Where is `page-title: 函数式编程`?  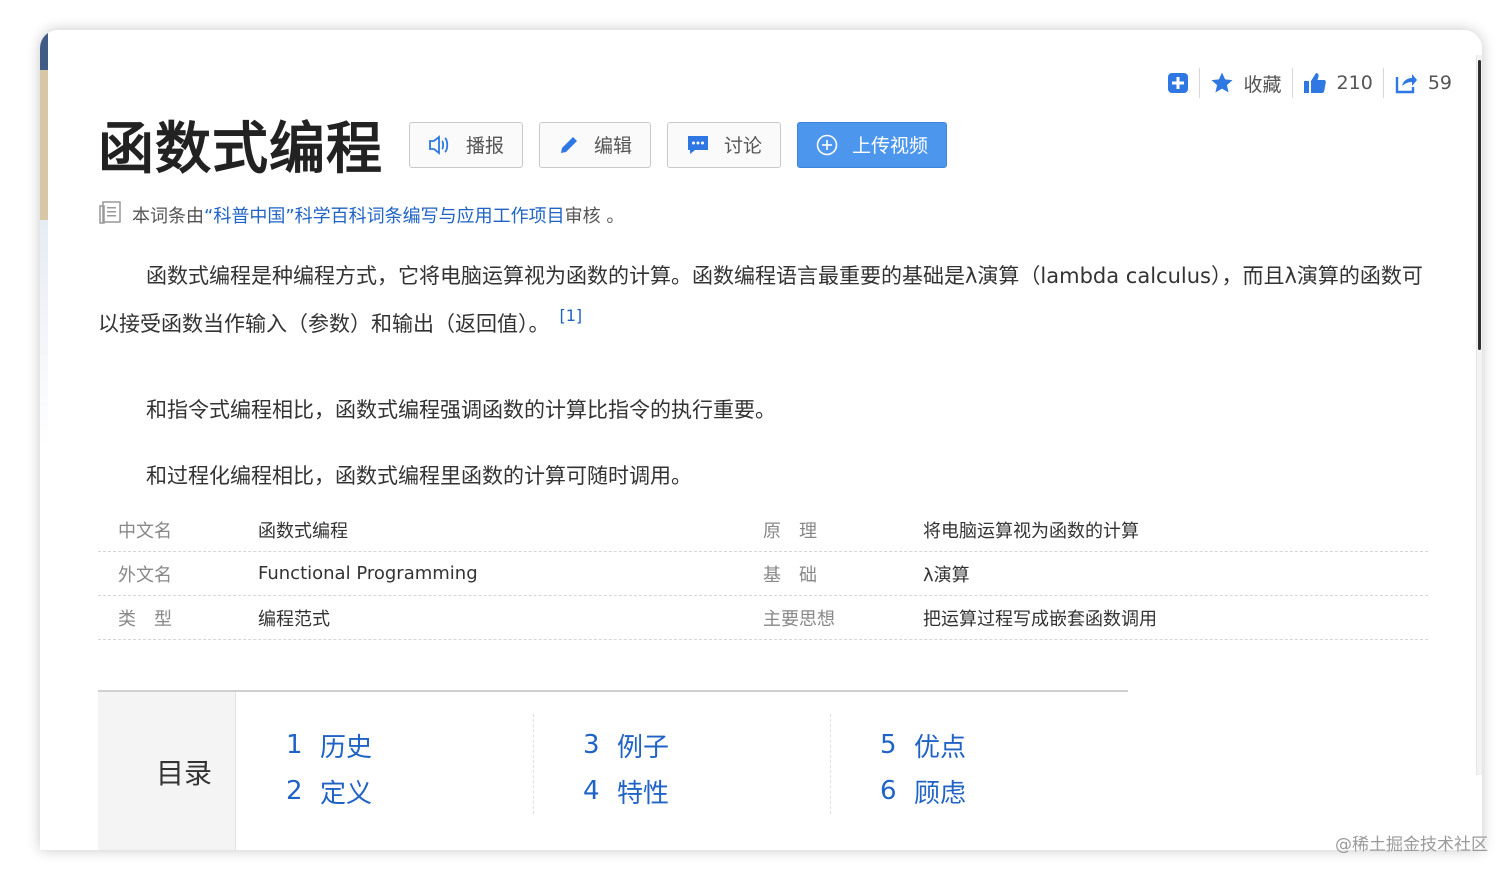
page-title: 函数式编程 is located at coordinates (240, 149).